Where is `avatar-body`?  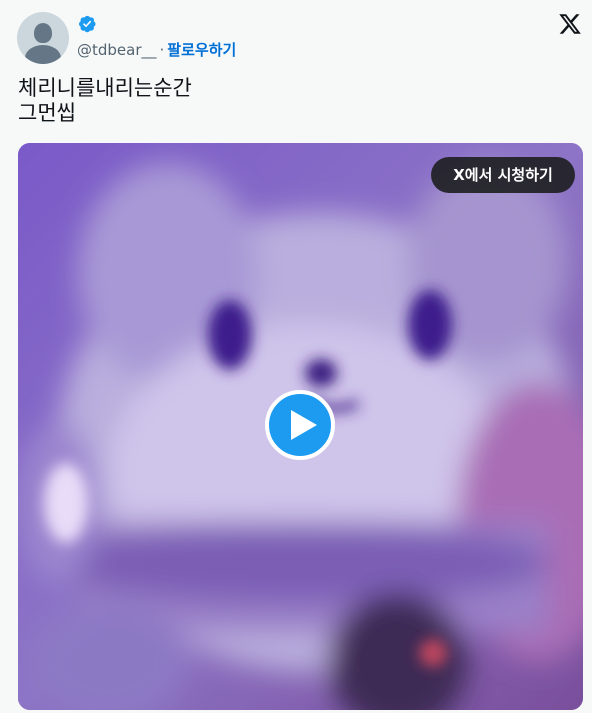
avatar-body is located at coordinates (43, 54).